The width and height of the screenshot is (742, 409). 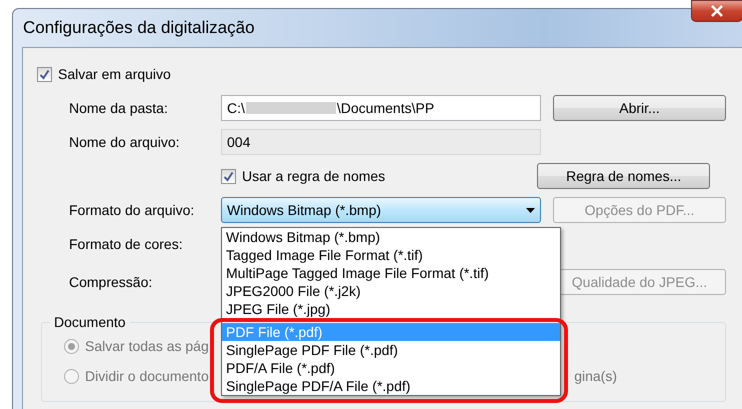 What do you see at coordinates (391, 237) in the screenshot?
I see `dropdown-option: Windows Bitmap (*.bmp)` at bounding box center [391, 237].